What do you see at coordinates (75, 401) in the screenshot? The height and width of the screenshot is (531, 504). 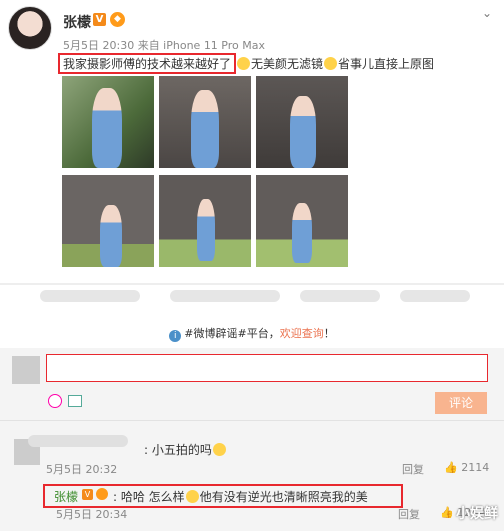 I see `image-upload-icon` at bounding box center [75, 401].